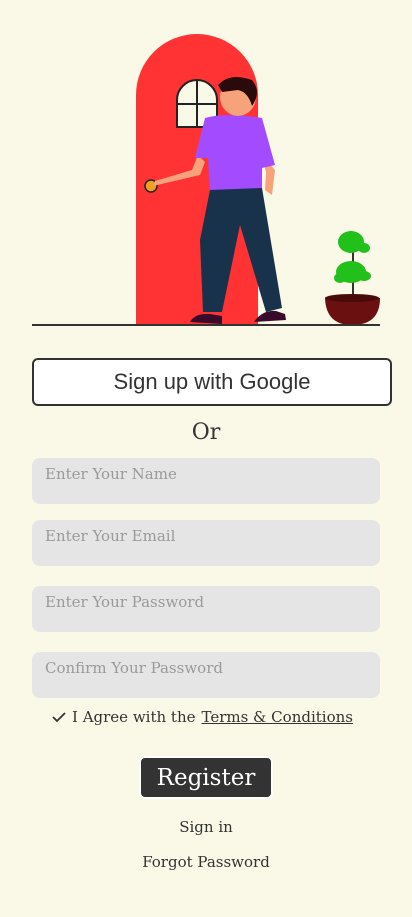  What do you see at coordinates (206, 432) in the screenshot?
I see `or-divider: Or` at bounding box center [206, 432].